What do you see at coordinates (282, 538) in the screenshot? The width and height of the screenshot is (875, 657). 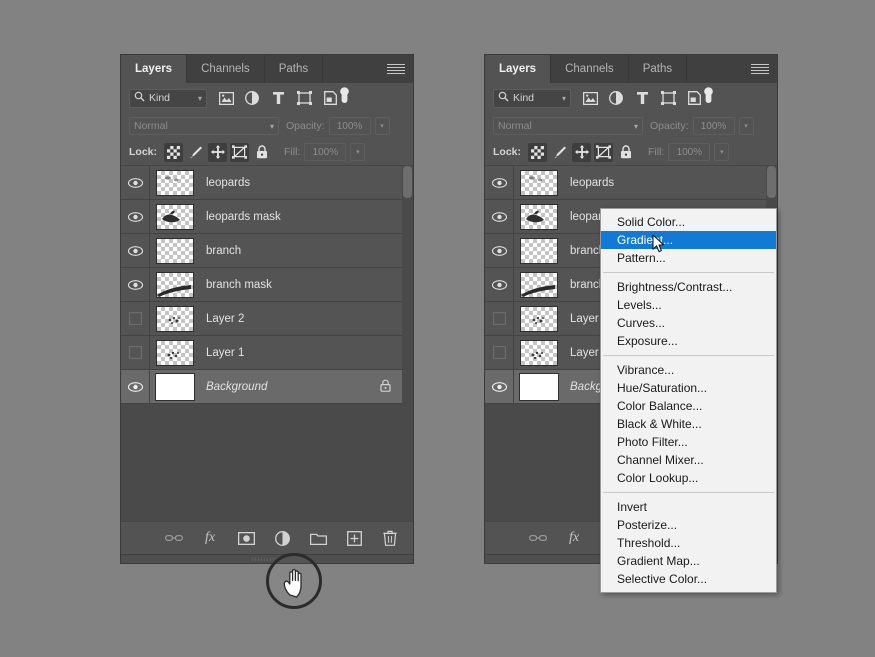 I see `half-circle-icon` at bounding box center [282, 538].